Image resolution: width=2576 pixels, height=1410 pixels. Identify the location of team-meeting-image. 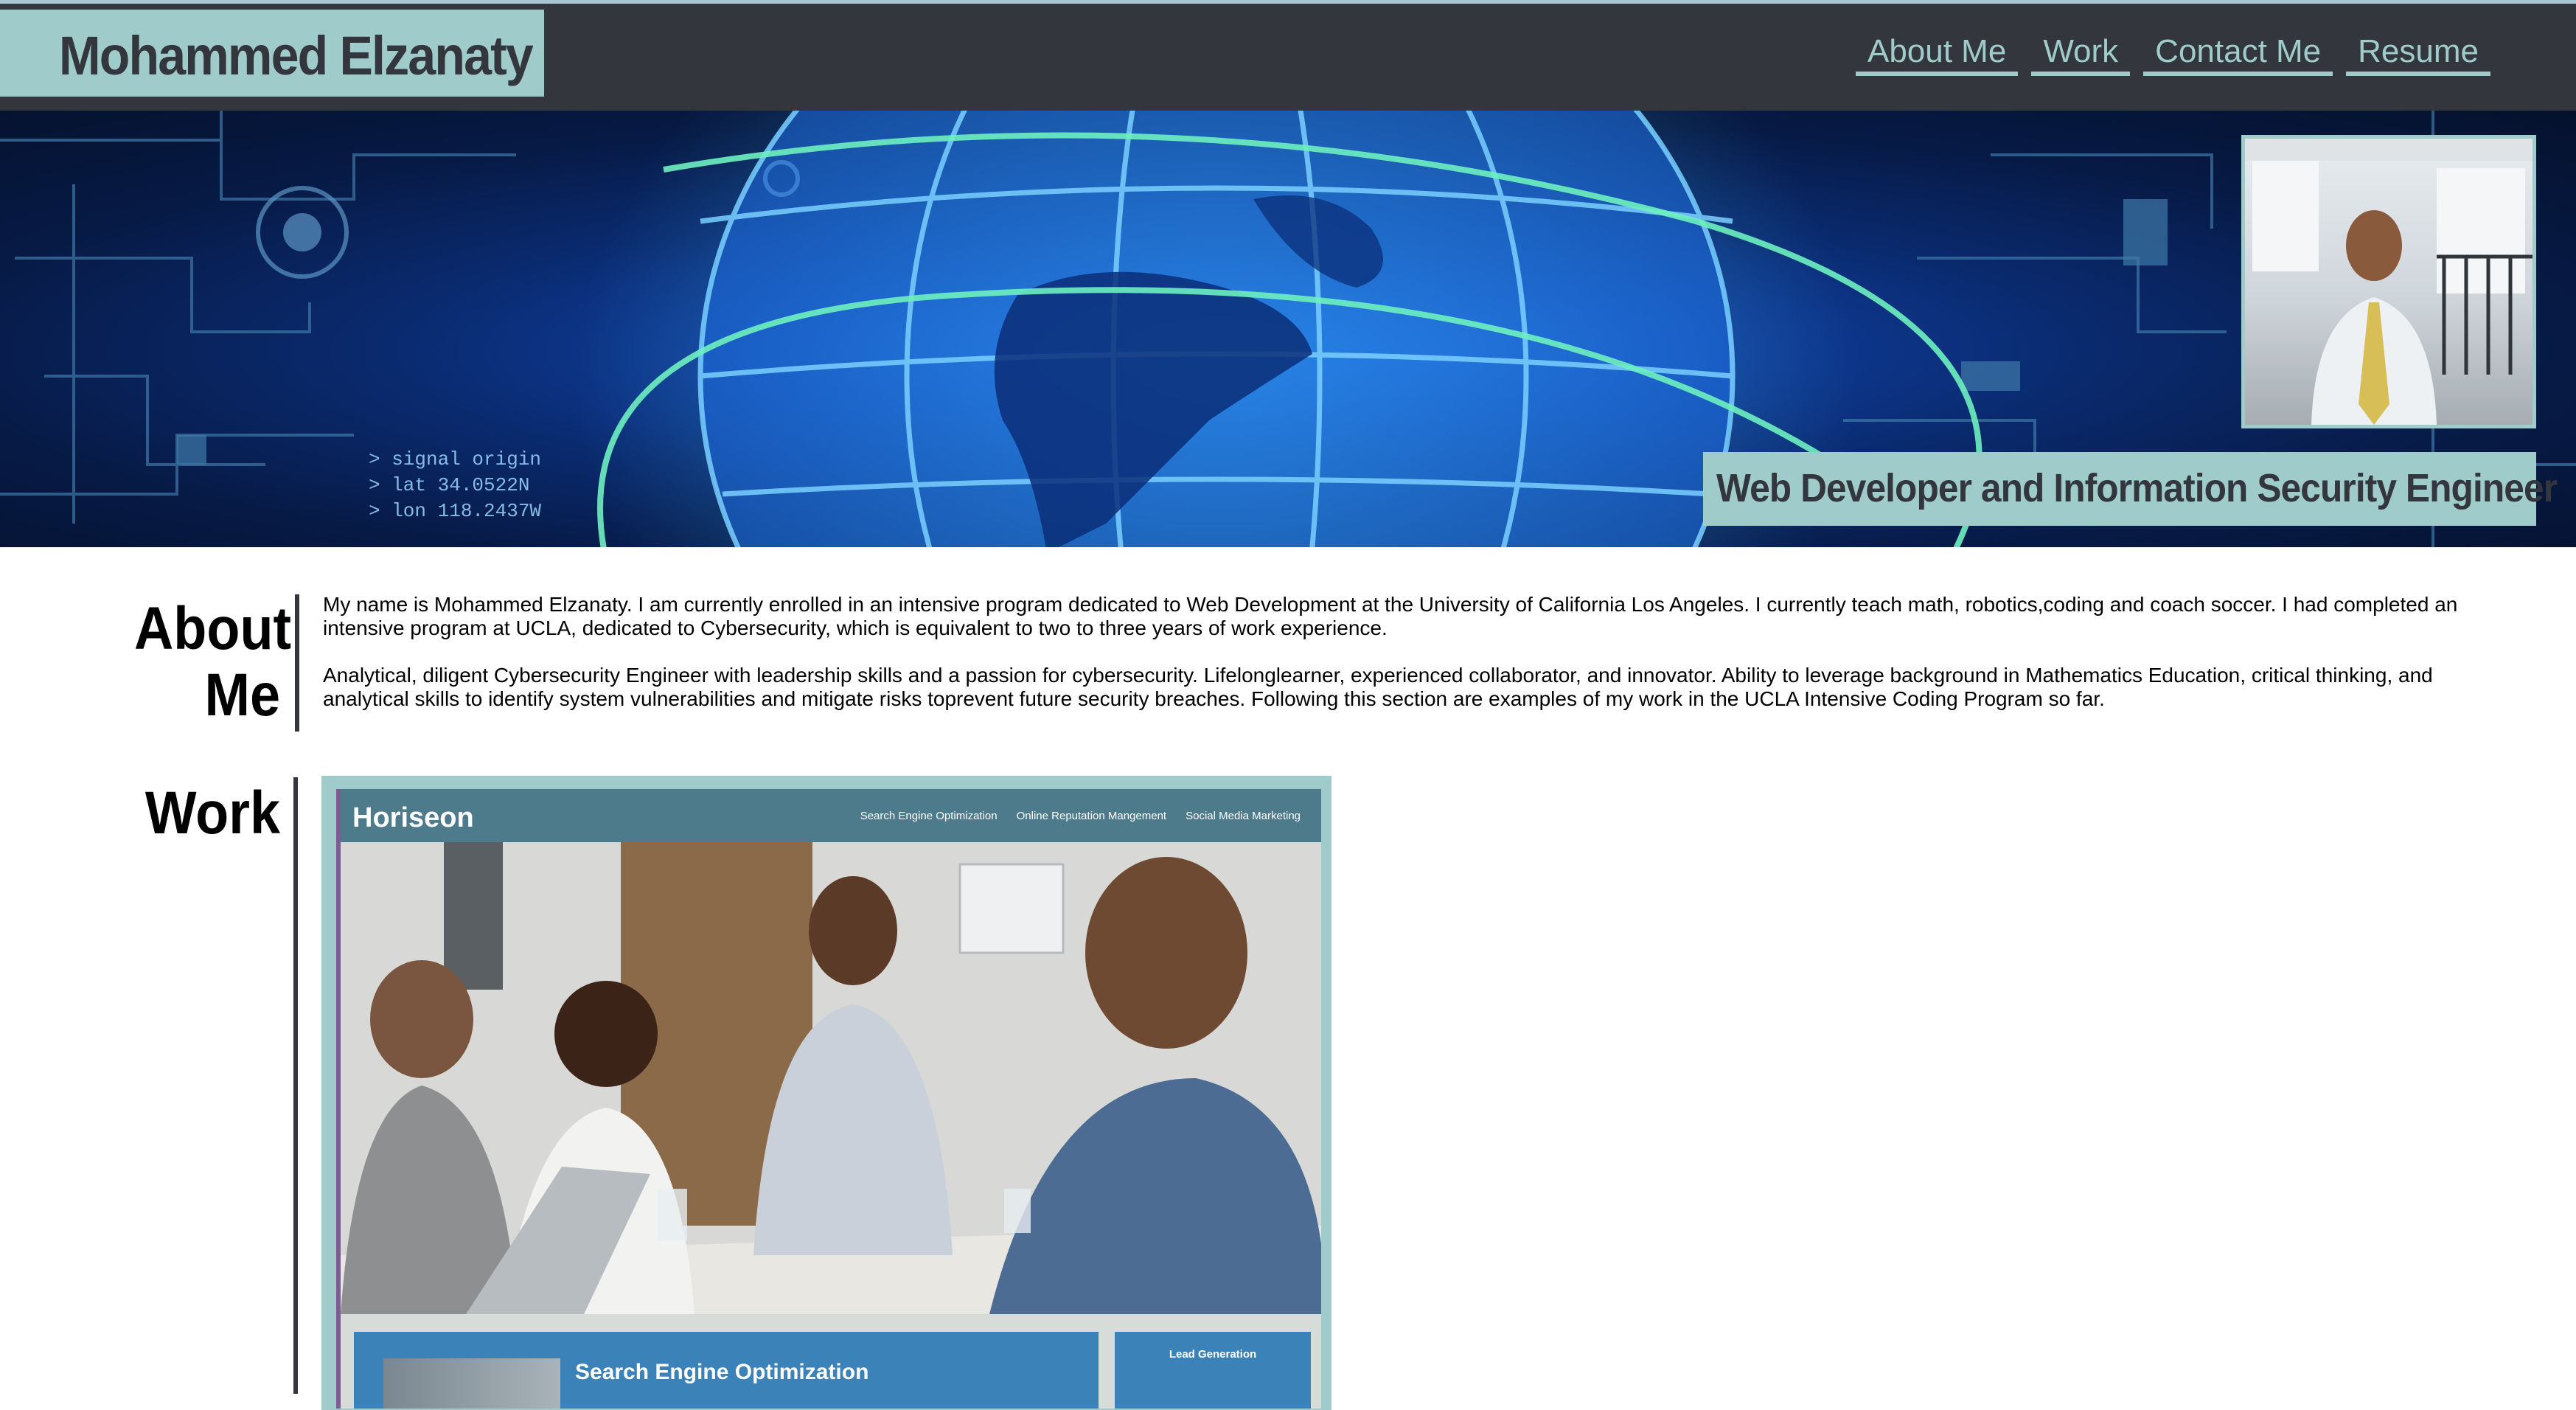
(831, 1078).